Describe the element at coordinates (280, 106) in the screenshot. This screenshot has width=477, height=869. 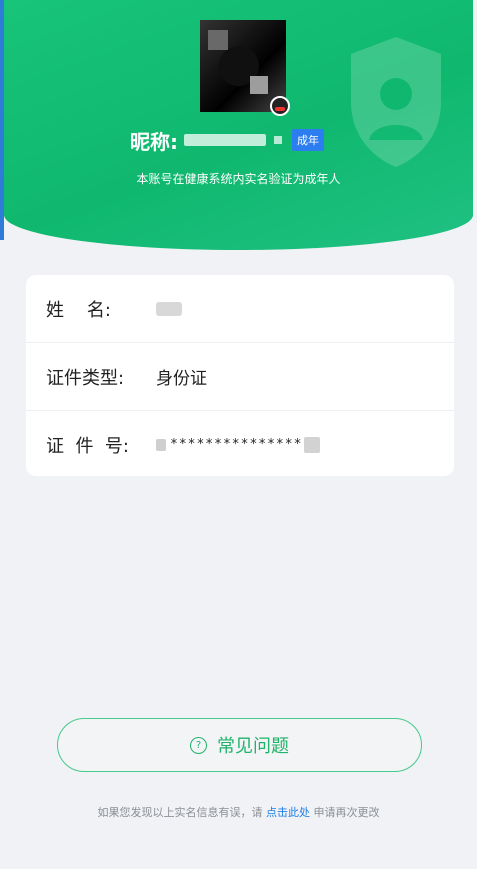
I see `qq-penguin-icon` at that location.